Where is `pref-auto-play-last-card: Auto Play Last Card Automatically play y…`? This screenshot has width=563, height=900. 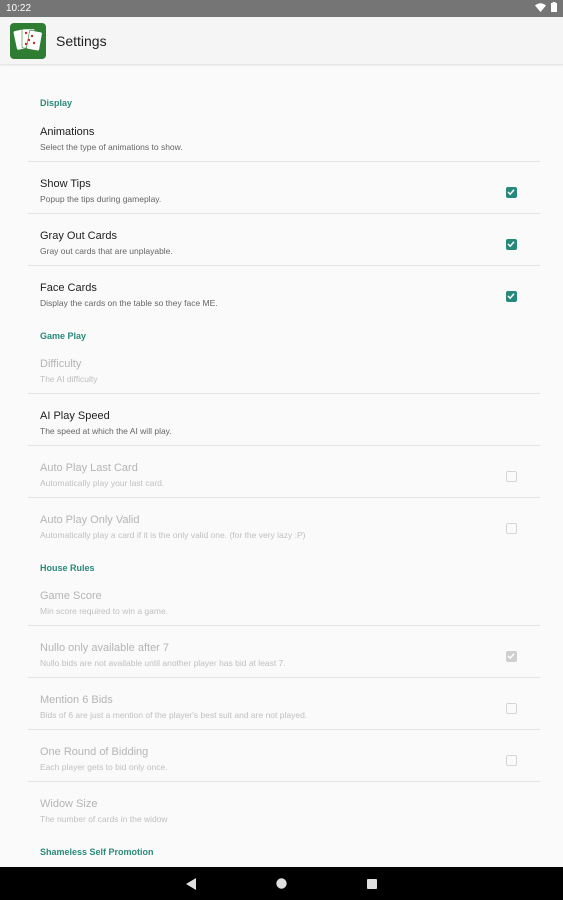 pref-auto-play-last-card: Auto Play Last Card Automatically play y… is located at coordinates (281, 477).